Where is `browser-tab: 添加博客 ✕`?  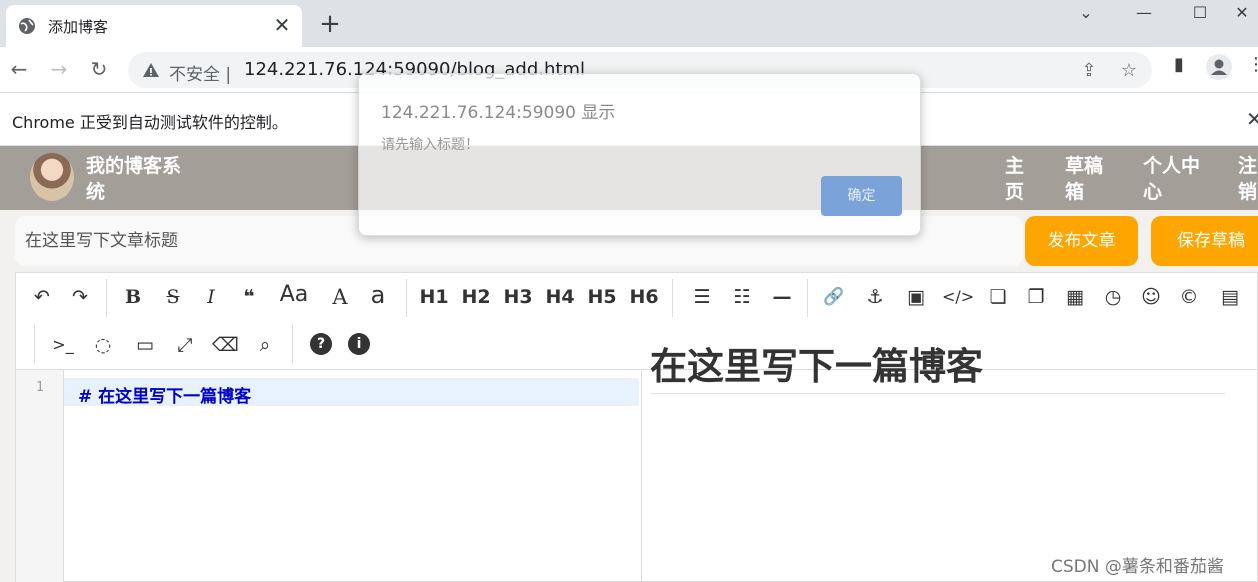
browser-tab: 添加博客 ✕ is located at coordinates (154, 26).